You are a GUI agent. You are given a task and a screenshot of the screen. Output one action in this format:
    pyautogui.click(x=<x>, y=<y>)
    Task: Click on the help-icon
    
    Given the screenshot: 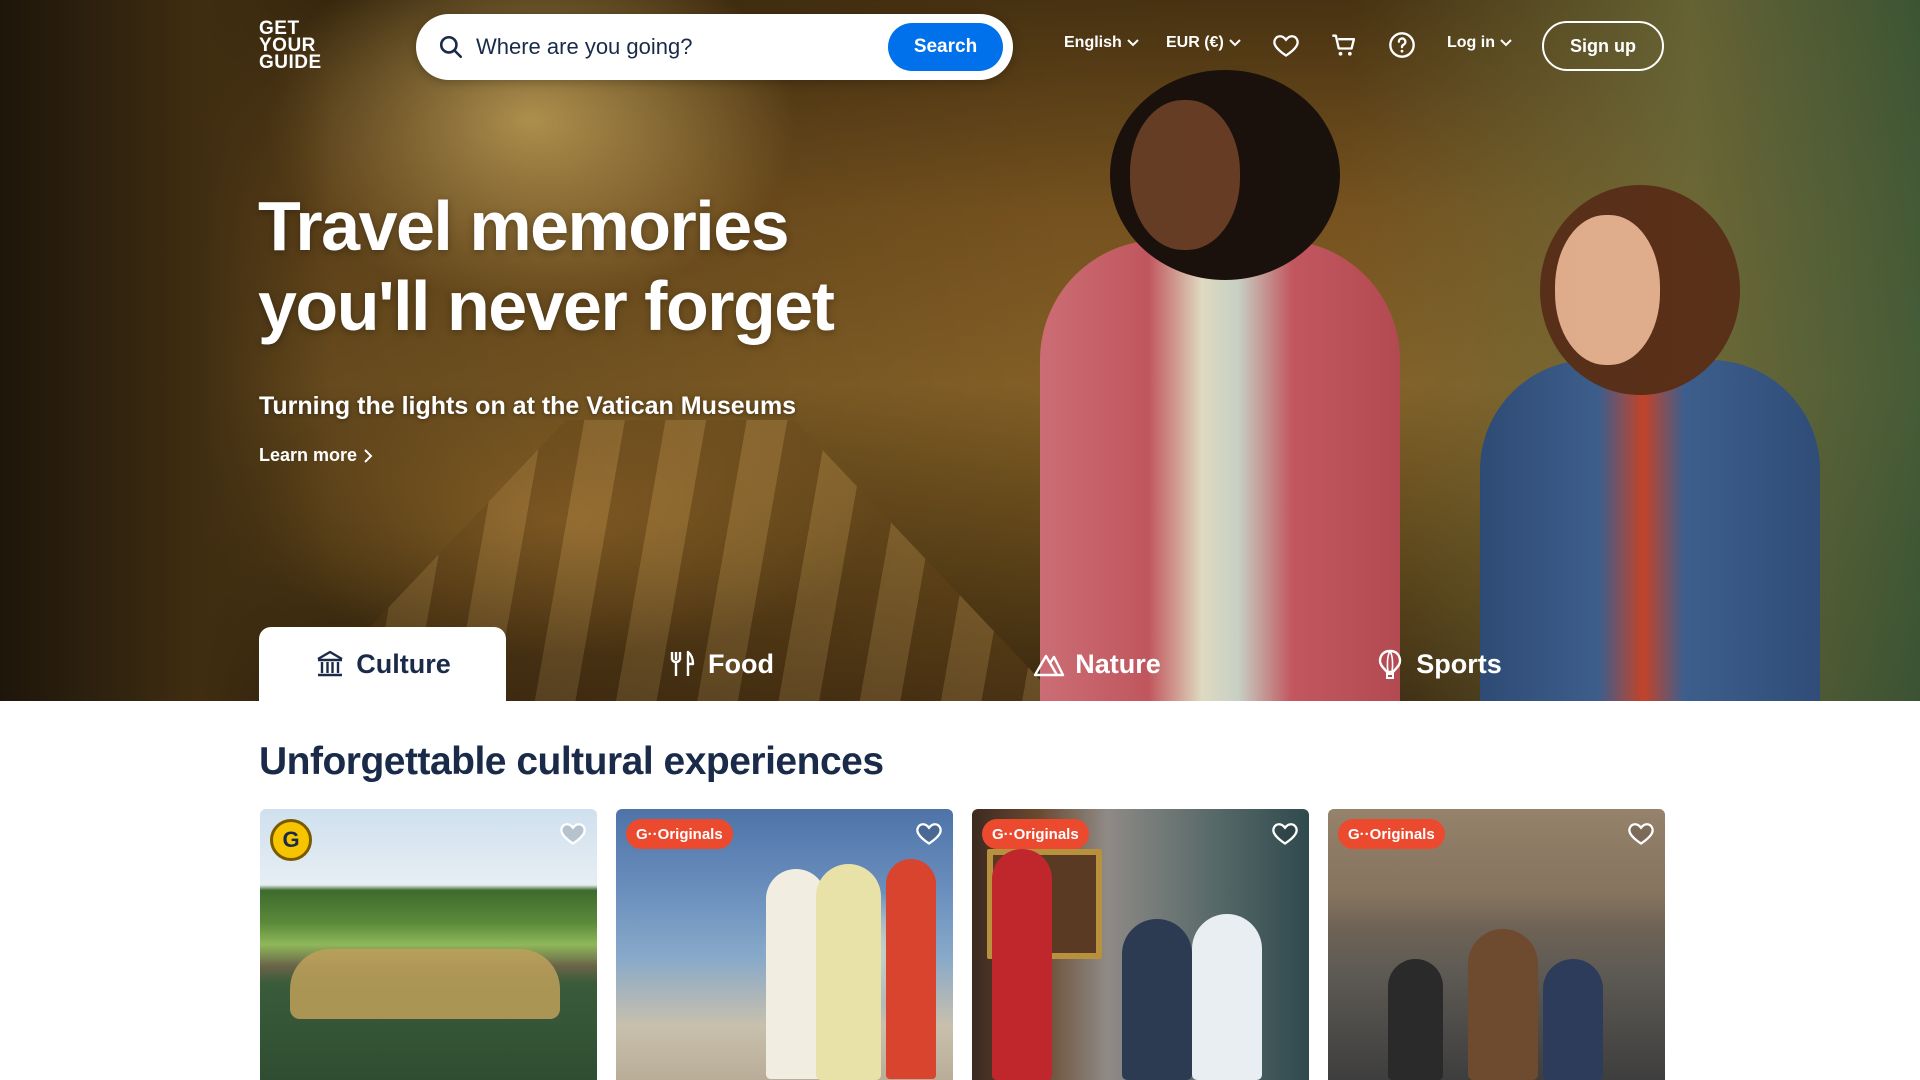 What is the action you would take?
    pyautogui.click(x=1402, y=45)
    